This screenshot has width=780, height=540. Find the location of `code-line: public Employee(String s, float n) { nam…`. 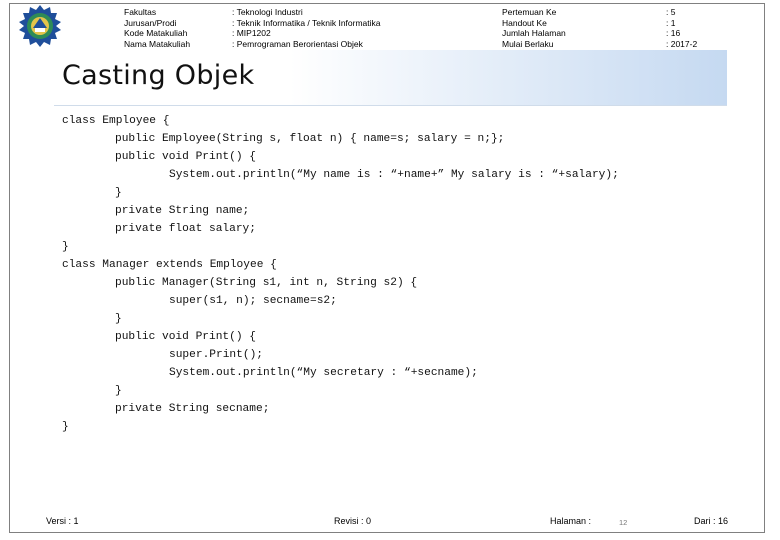

code-line: public Employee(String s, float n) { nam… is located at coordinates (310, 139).